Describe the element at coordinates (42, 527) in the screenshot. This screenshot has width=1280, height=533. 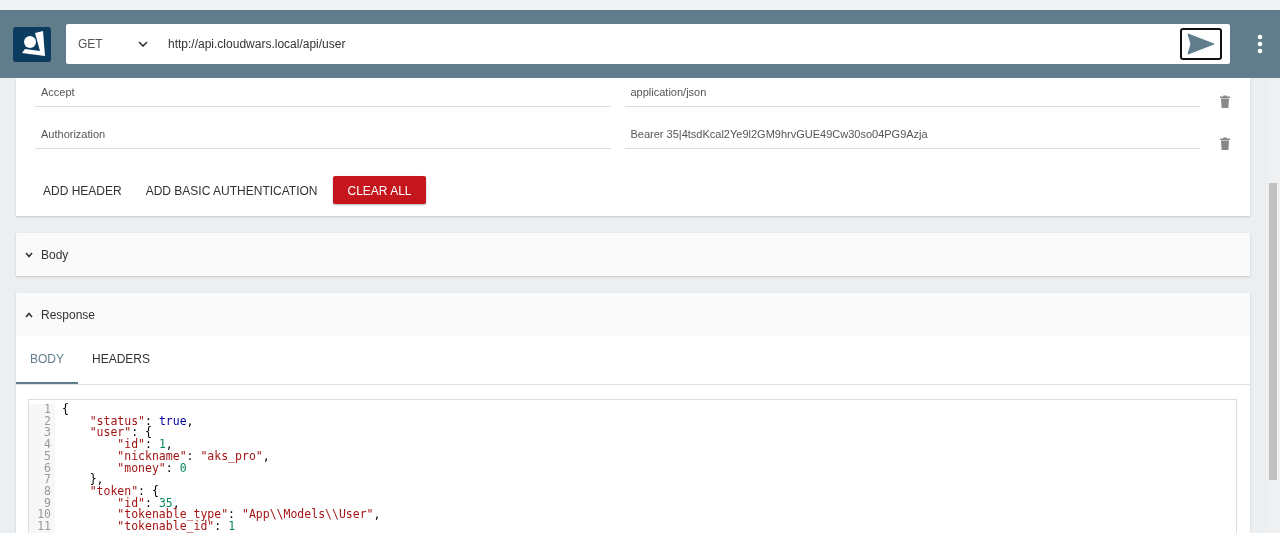
I see `line-number: 11` at that location.